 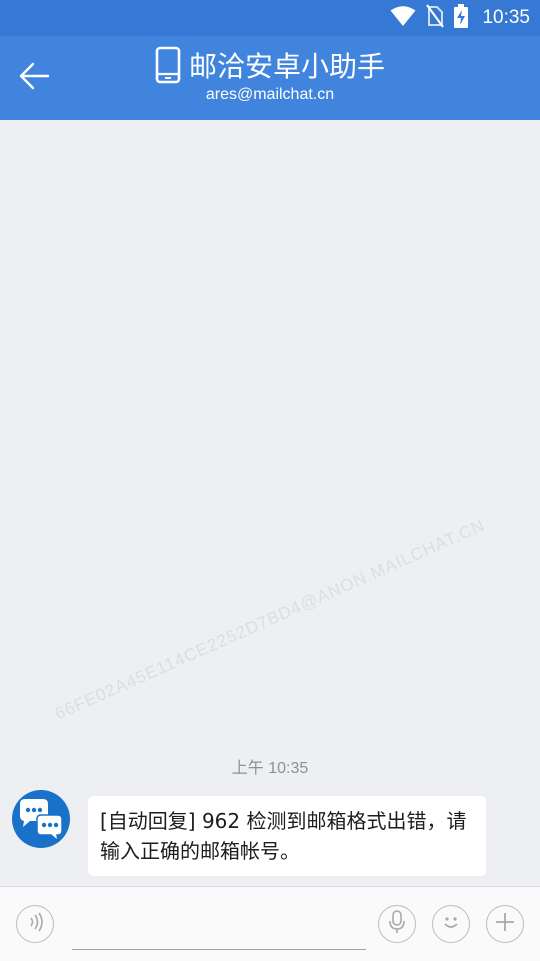 I want to click on status-icons: 10:35, so click(x=460, y=18).